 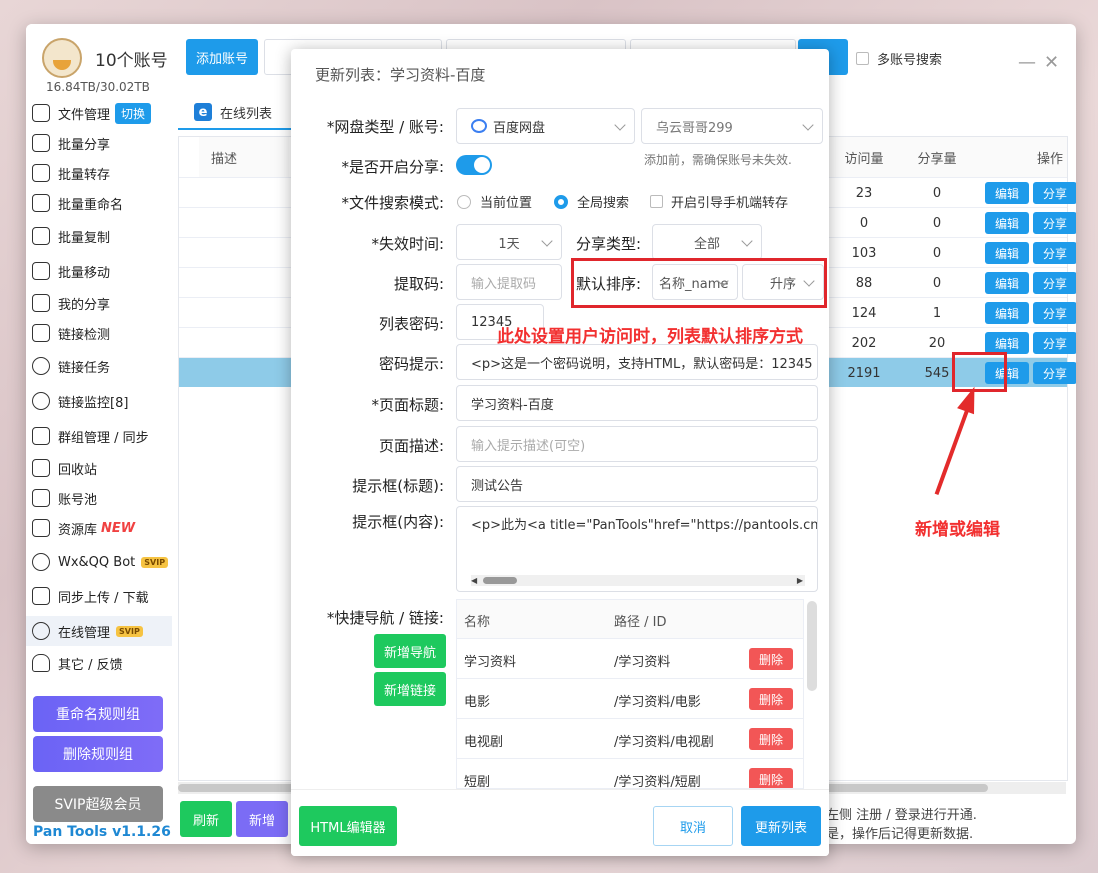 I want to click on sidebar-item-bot: Wx&QQ Bot SVIP, so click(x=99, y=562).